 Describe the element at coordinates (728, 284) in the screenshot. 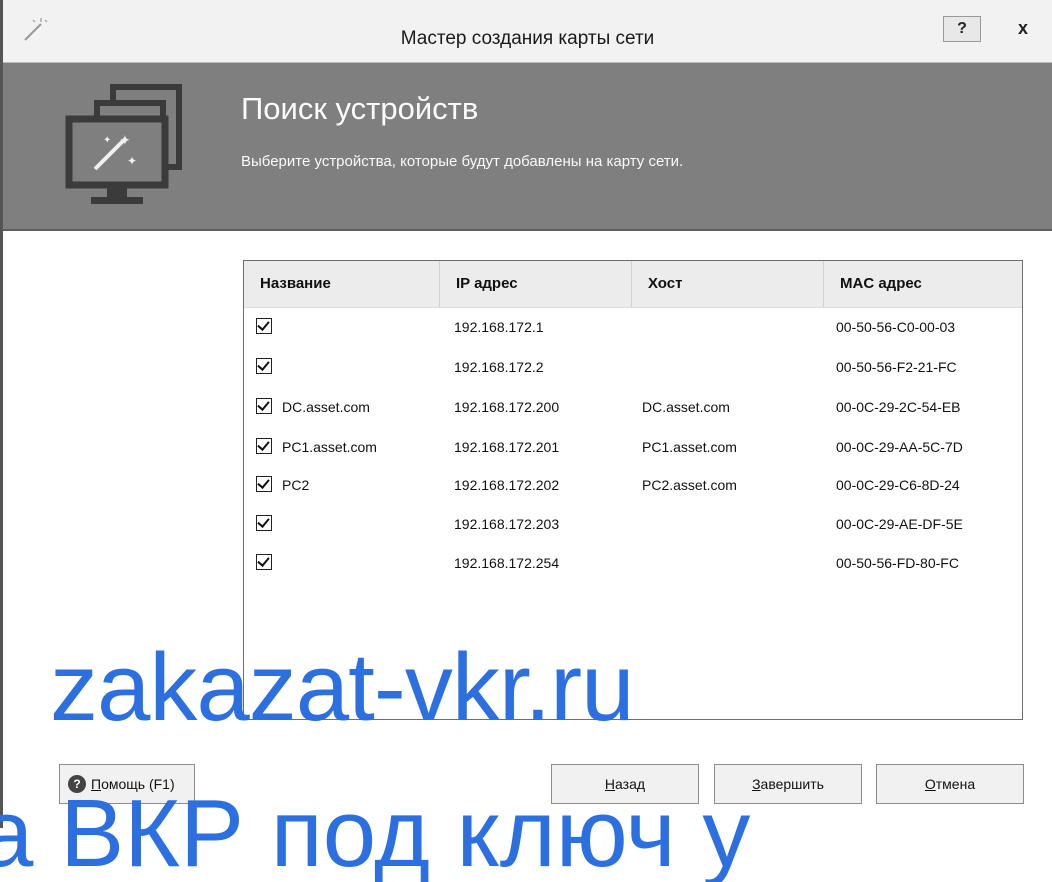

I see `column-header-host: Хост` at that location.